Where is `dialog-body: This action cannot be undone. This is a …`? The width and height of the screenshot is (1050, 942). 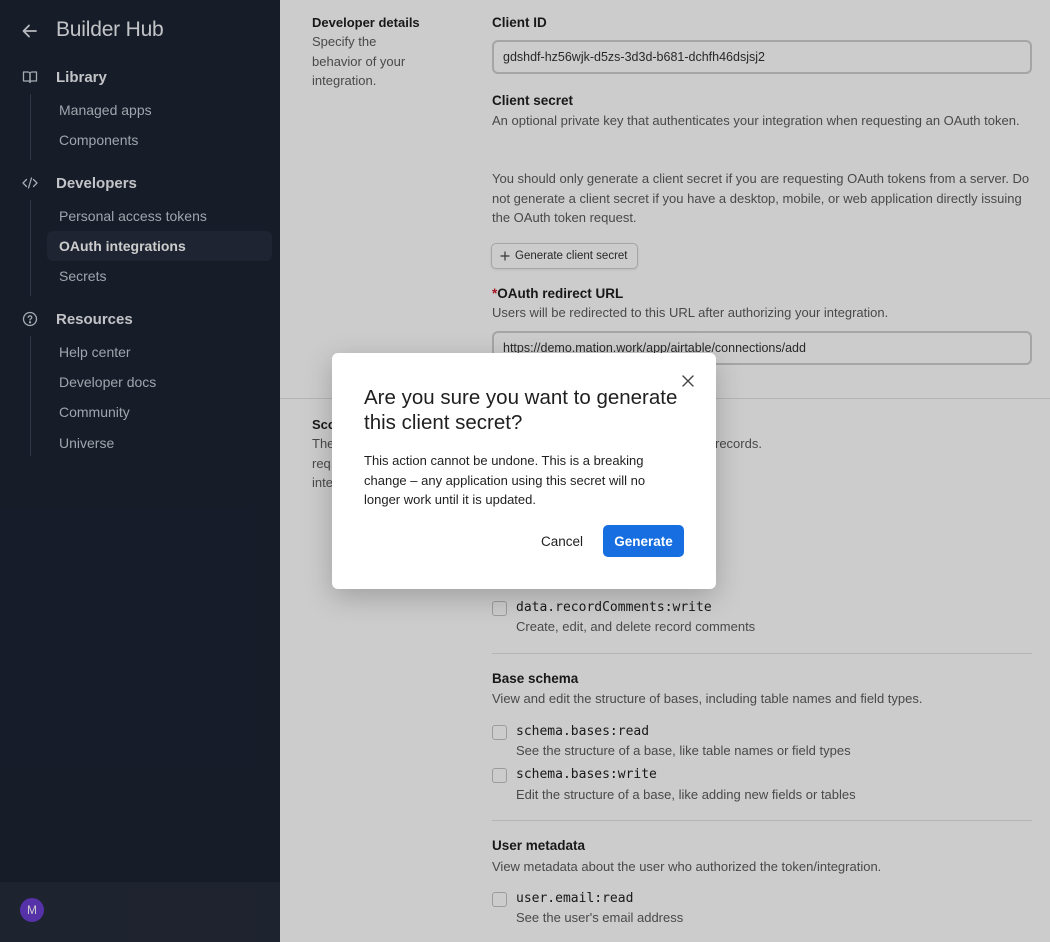
dialog-body: This action cannot be undone. This is a … is located at coordinates (505, 480).